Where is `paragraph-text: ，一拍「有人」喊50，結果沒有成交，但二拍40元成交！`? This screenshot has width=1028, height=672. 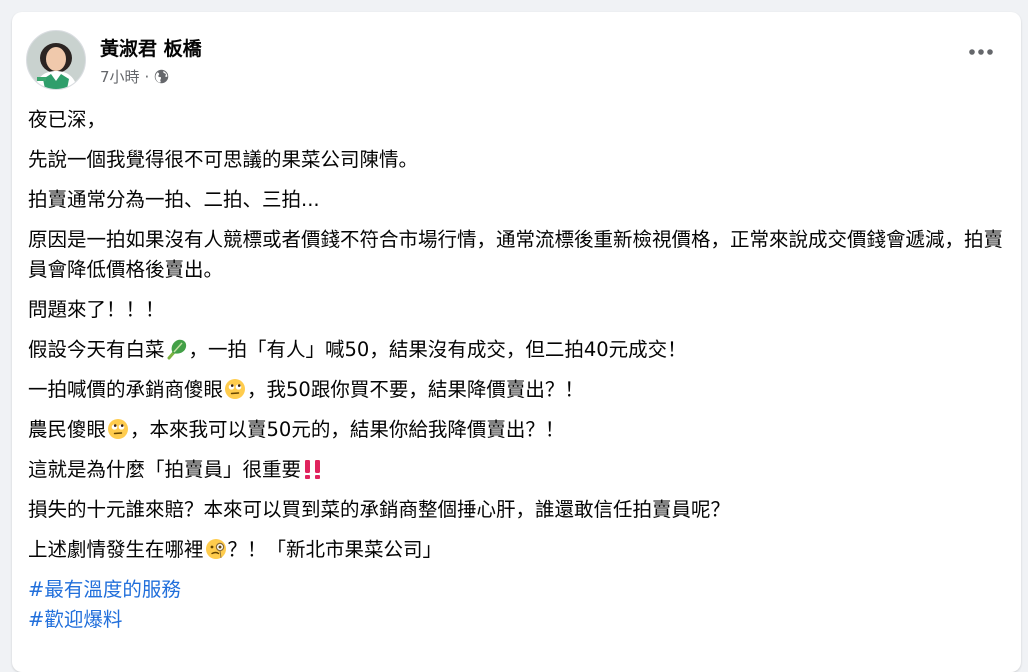
paragraph-text: ，一拍「有人」喊50，結果沒有成交，但二拍40元成交！ is located at coordinates (437, 349).